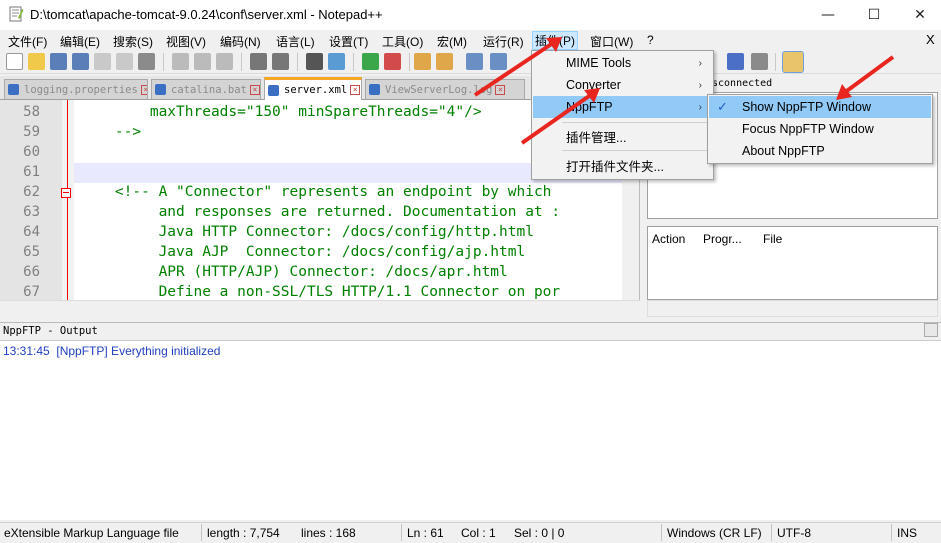  What do you see at coordinates (792, 263) in the screenshot?
I see `ftp-queue-list` at bounding box center [792, 263].